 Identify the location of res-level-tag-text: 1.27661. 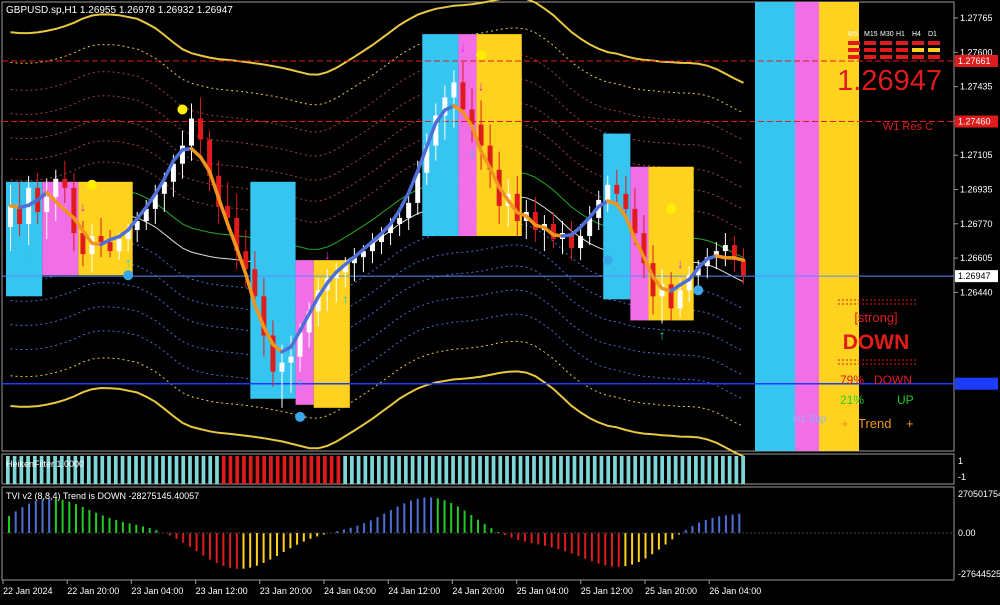
(974, 61).